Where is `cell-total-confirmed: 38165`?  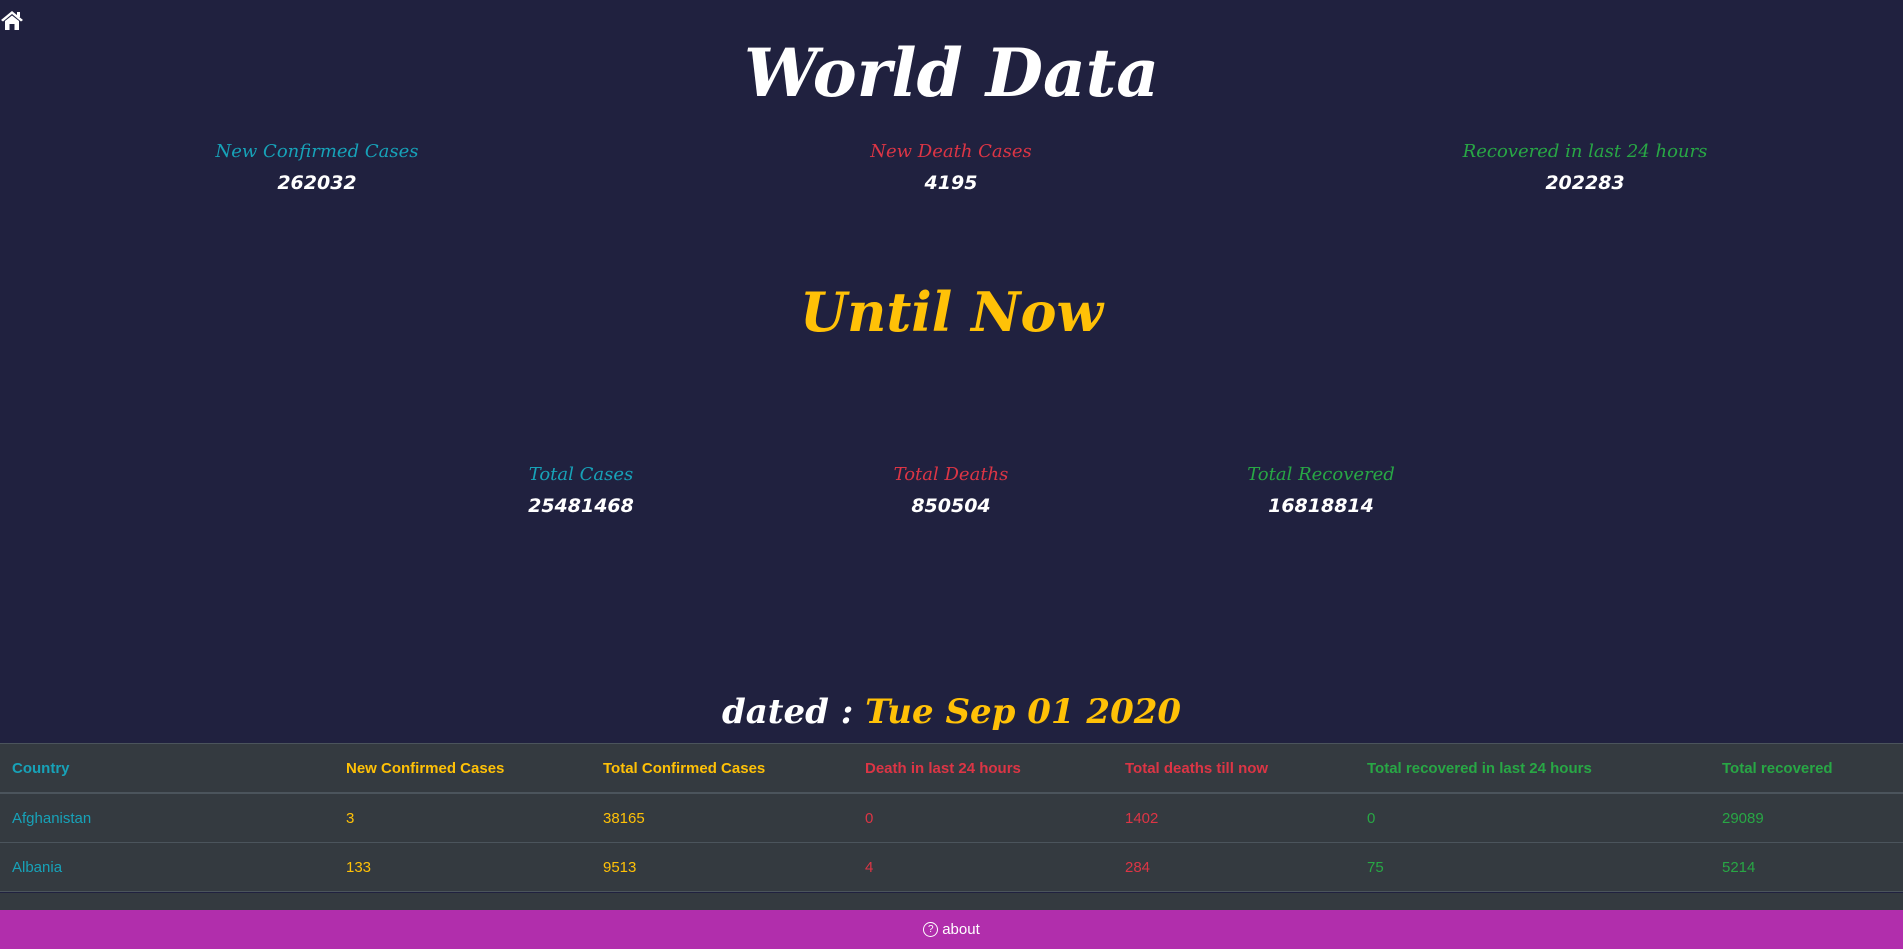
cell-total-confirmed: 38165 is located at coordinates (722, 818).